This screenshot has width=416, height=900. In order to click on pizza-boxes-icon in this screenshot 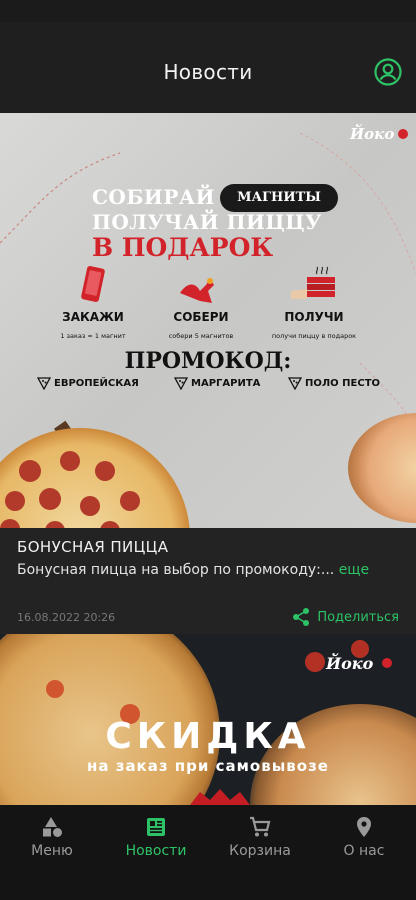, I will do `click(313, 282)`.